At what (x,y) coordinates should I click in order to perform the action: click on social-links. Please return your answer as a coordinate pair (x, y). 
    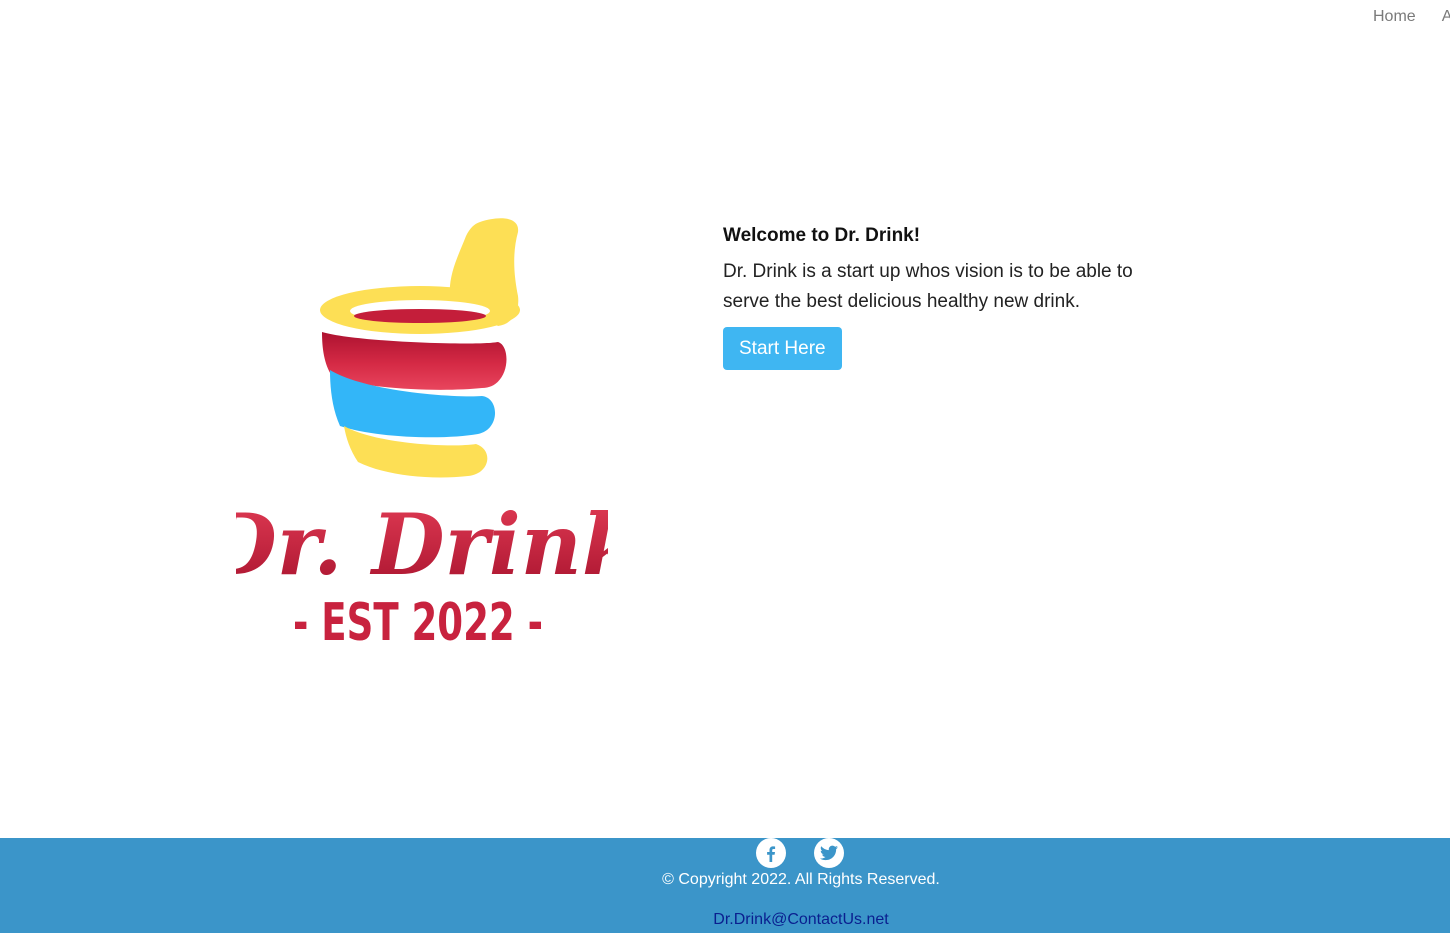
    Looking at the image, I should click on (800, 853).